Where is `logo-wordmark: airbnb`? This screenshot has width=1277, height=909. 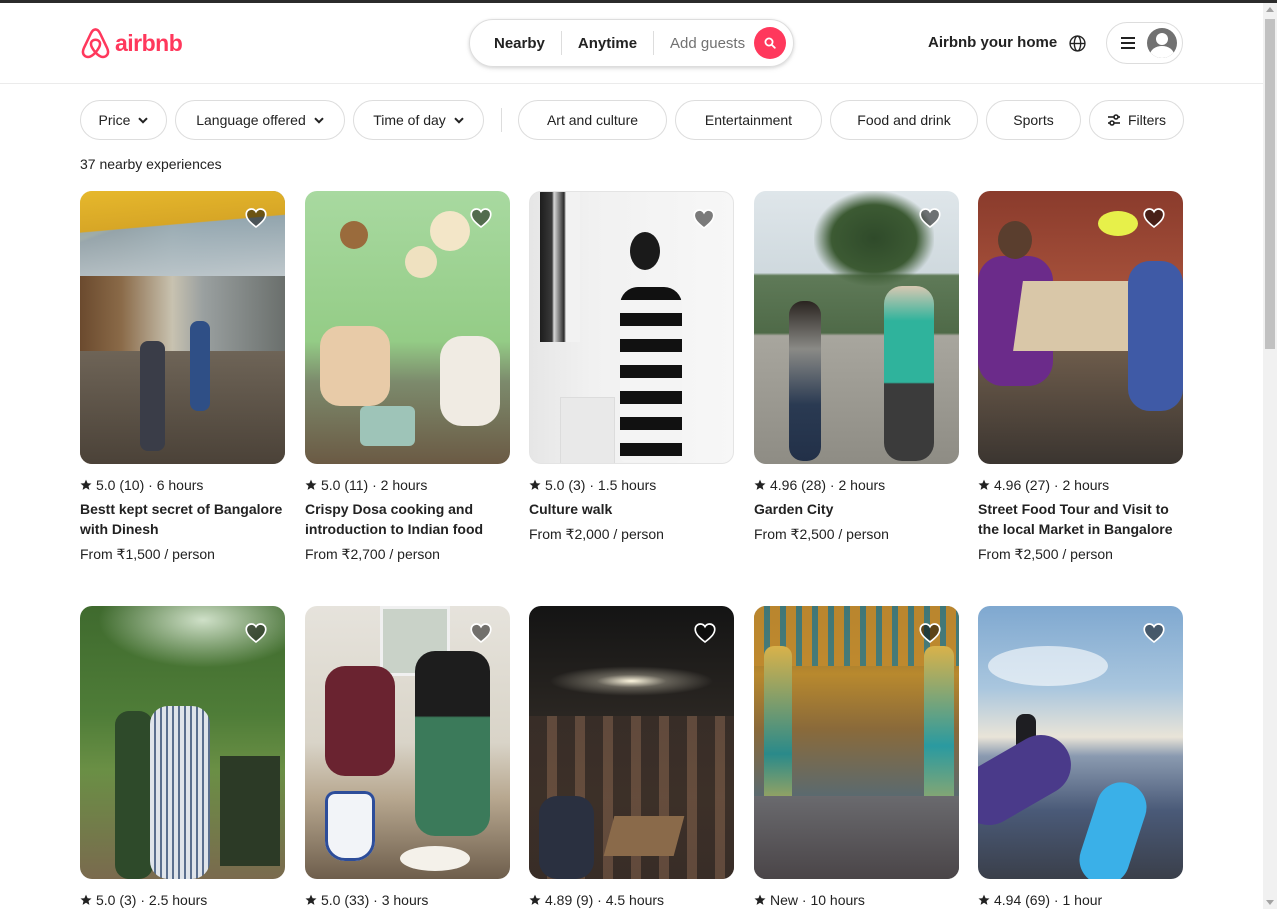
logo-wordmark: airbnb is located at coordinates (149, 42).